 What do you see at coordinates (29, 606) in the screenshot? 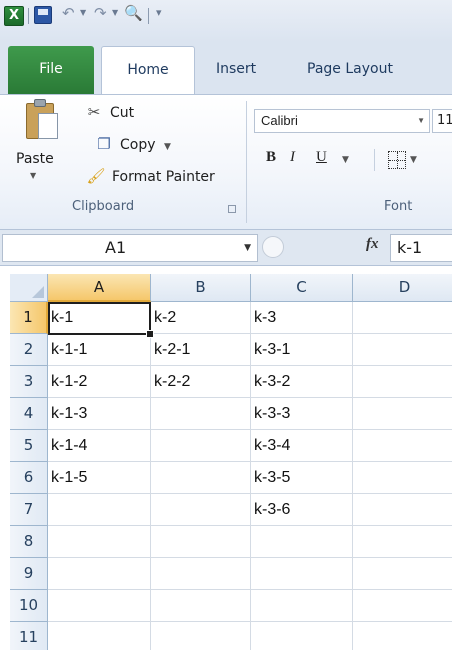
I see `row-header-10: 10` at bounding box center [29, 606].